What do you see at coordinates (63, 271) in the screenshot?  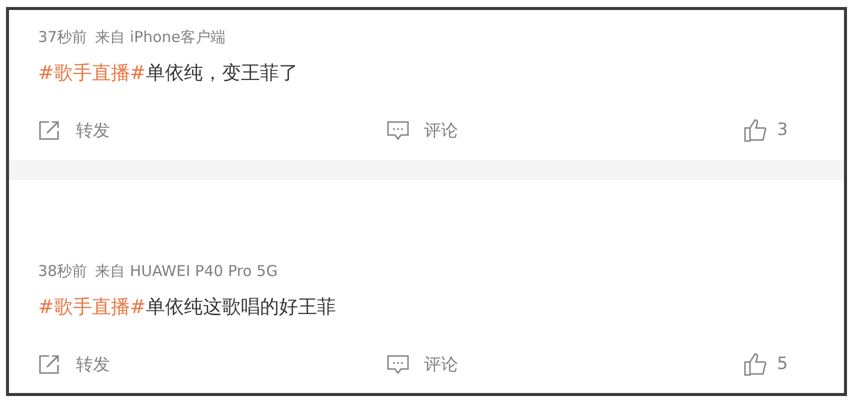 I see `post-time: 38秒前` at bounding box center [63, 271].